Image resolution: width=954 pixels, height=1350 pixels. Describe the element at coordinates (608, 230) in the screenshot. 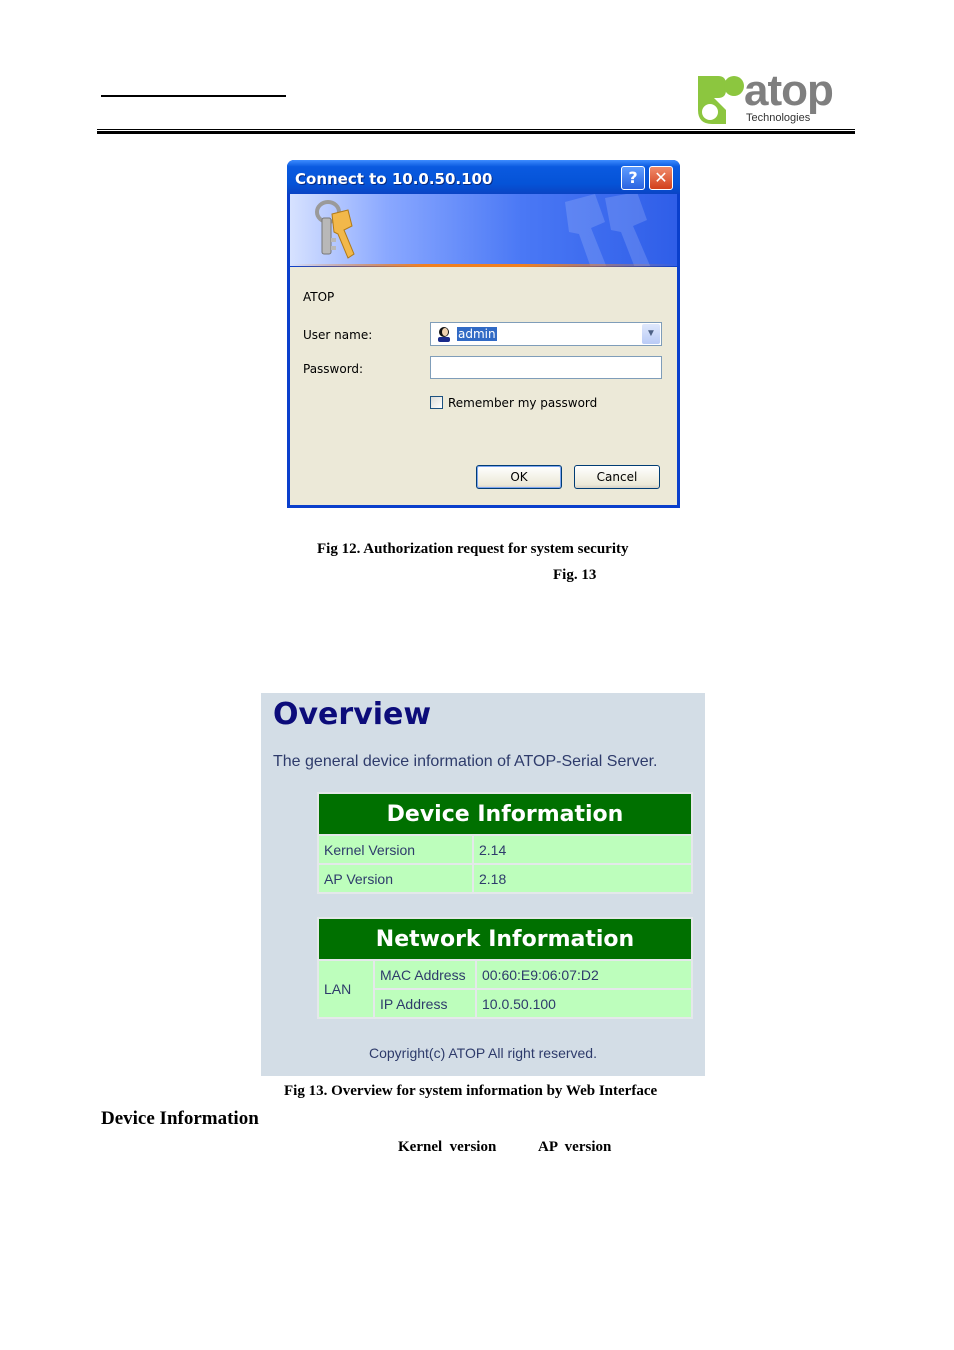

I see `keys-watermark-icon` at that location.